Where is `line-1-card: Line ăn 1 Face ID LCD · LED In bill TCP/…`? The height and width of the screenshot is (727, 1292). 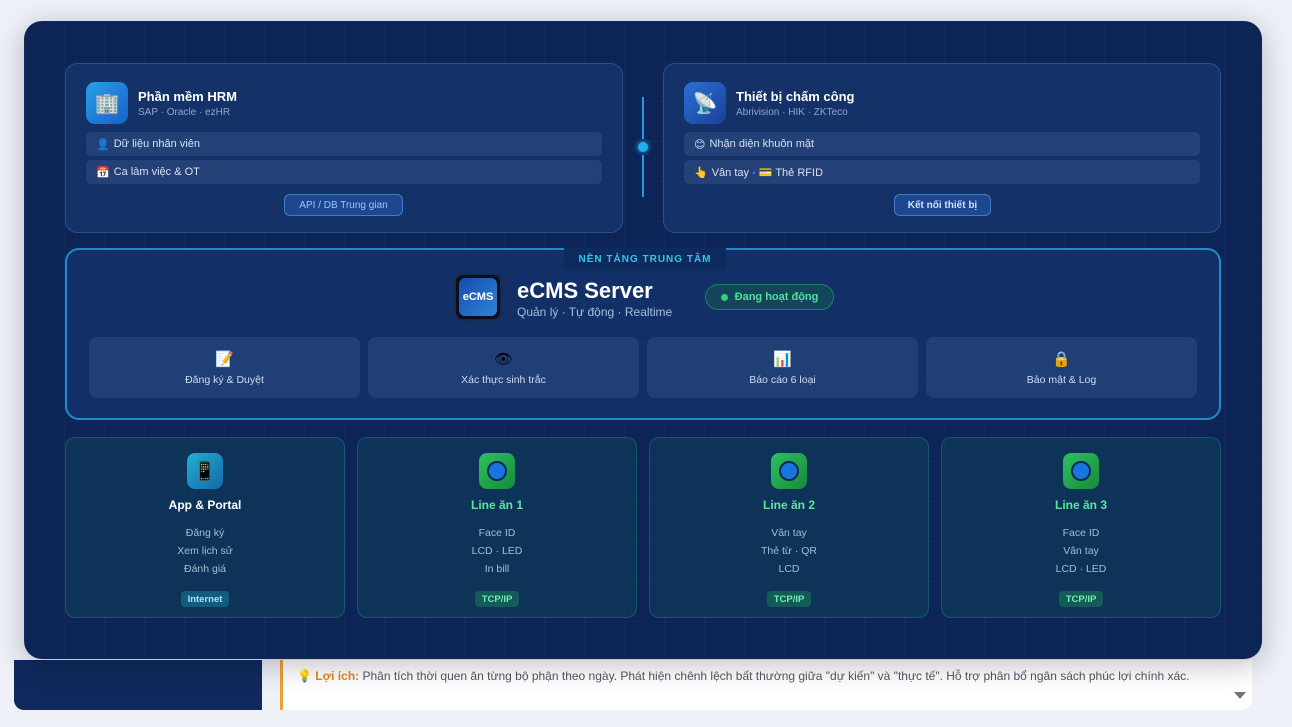 line-1-card: Line ăn 1 Face ID LCD · LED In bill TCP/… is located at coordinates (497, 527).